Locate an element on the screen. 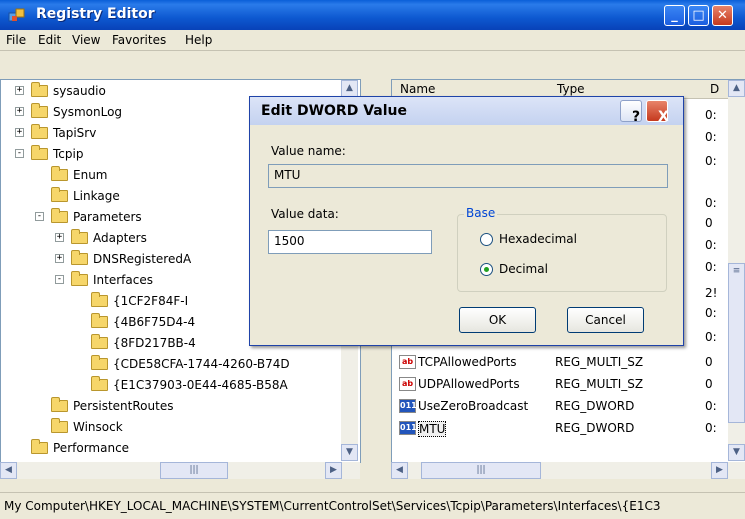 This screenshot has width=745, height=519. tree-item-label: Parameters is located at coordinates (107, 217).